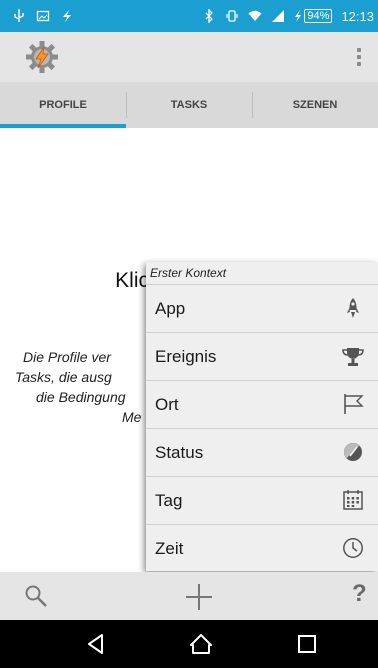 The image size is (378, 668). I want to click on wifi-icon, so click(255, 15).